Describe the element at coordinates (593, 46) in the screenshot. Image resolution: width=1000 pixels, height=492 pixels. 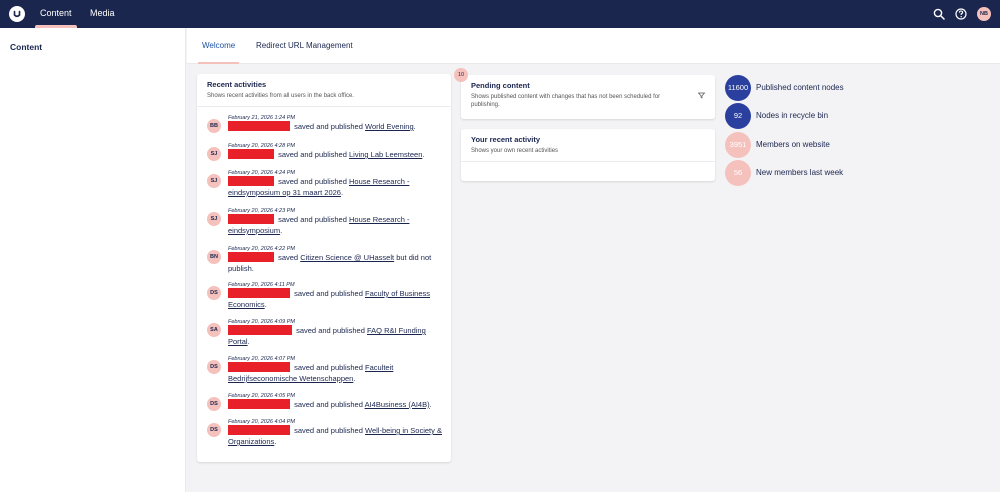
I see `dashboard-tabs: Welcome Redirect URL Management` at that location.